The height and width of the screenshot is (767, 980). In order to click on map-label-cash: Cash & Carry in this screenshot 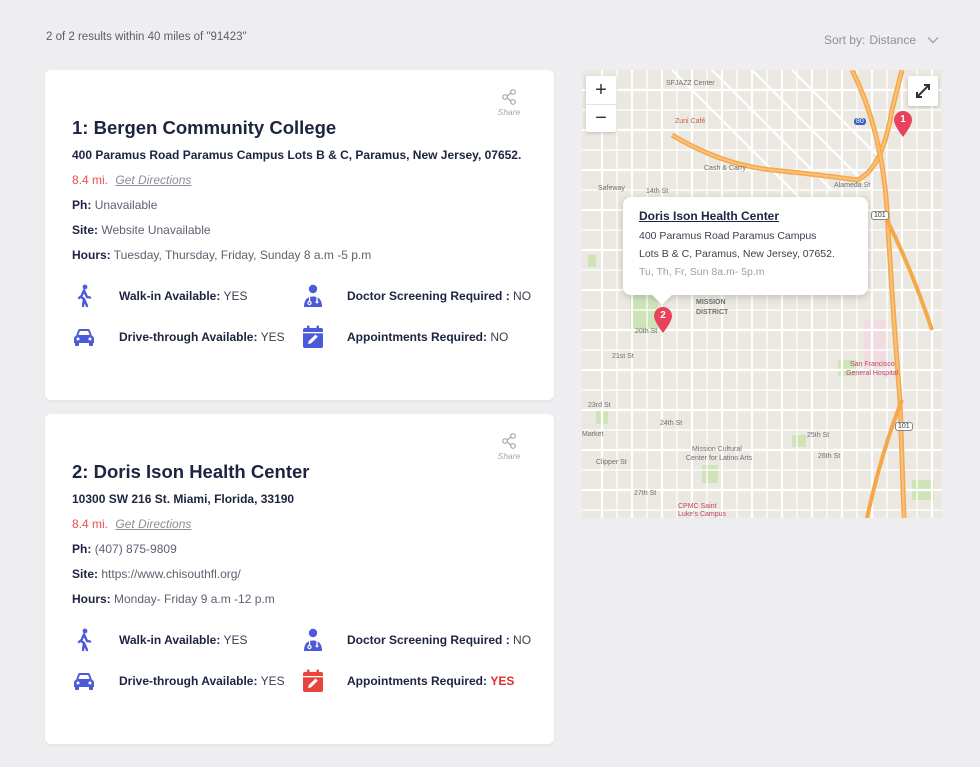, I will do `click(725, 168)`.